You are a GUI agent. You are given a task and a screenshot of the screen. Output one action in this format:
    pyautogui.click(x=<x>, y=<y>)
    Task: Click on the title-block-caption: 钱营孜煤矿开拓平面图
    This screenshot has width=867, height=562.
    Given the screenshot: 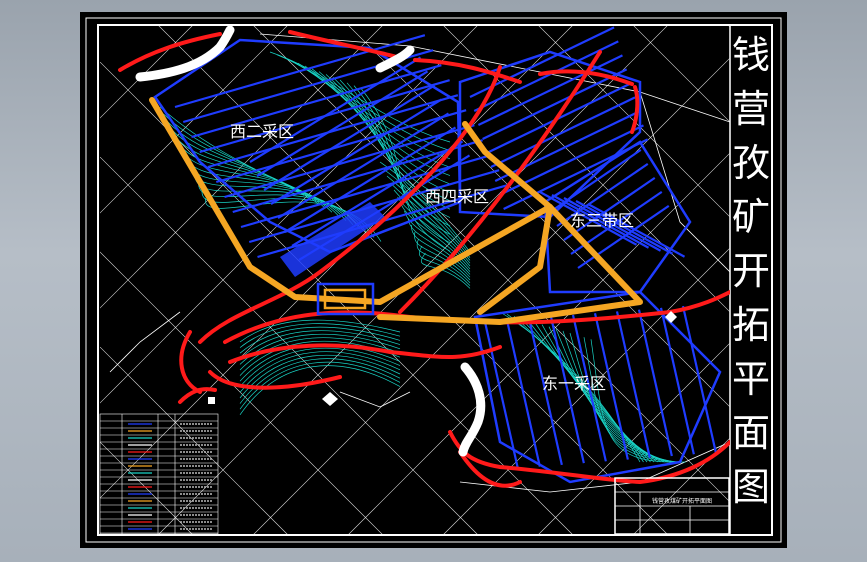 What is the action you would take?
    pyautogui.click(x=682, y=501)
    